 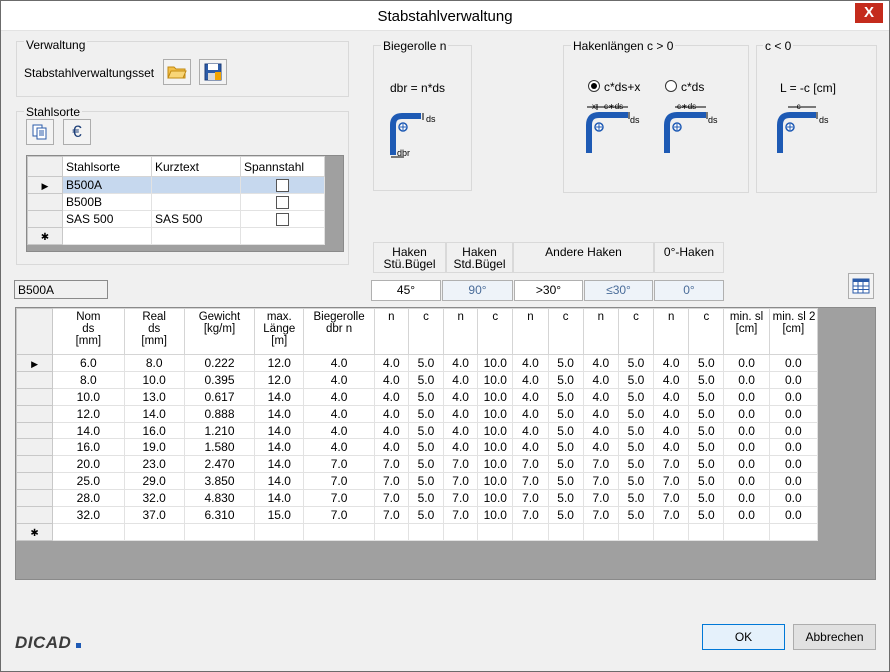 I want to click on ok-button: OK, so click(x=743, y=637).